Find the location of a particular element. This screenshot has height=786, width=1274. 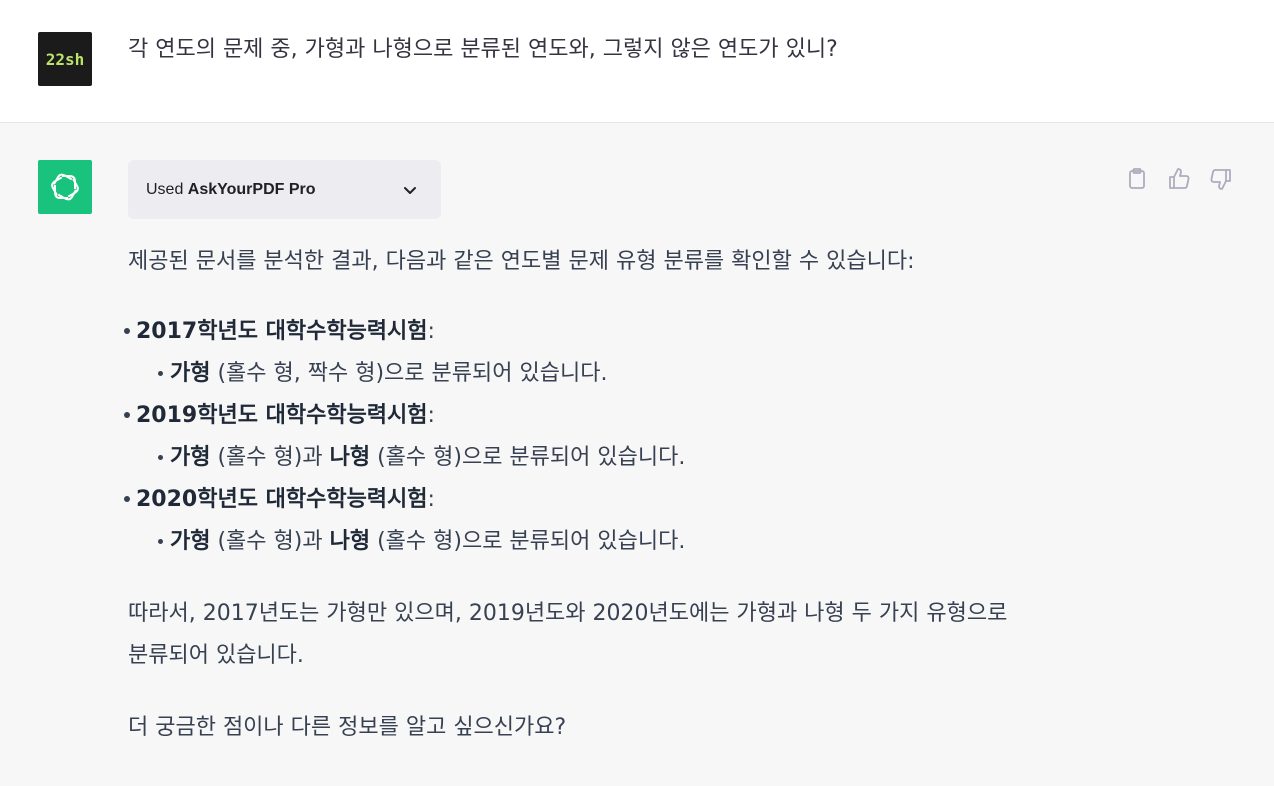

list-item: 2017학년도 대학수학능력시험: is located at coordinates (279, 332).